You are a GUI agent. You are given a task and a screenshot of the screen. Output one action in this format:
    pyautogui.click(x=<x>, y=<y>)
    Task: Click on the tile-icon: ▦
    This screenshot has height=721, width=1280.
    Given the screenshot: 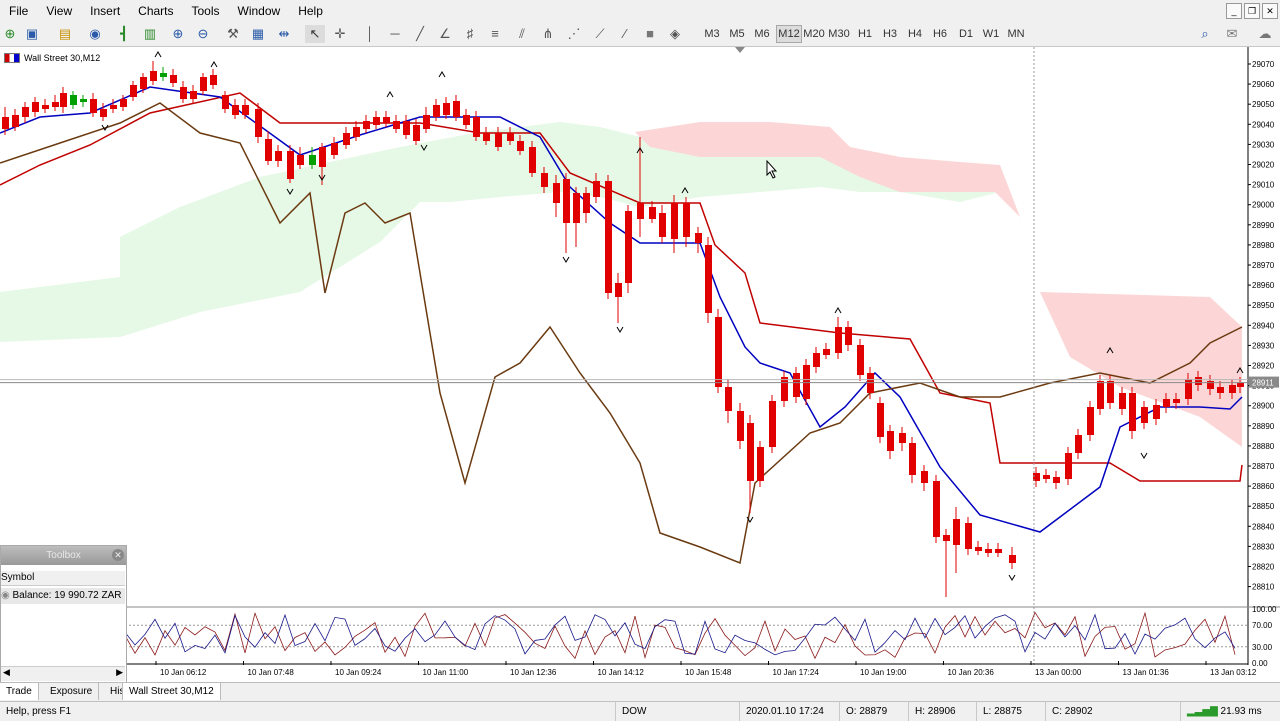 What is the action you would take?
    pyautogui.click(x=258, y=34)
    